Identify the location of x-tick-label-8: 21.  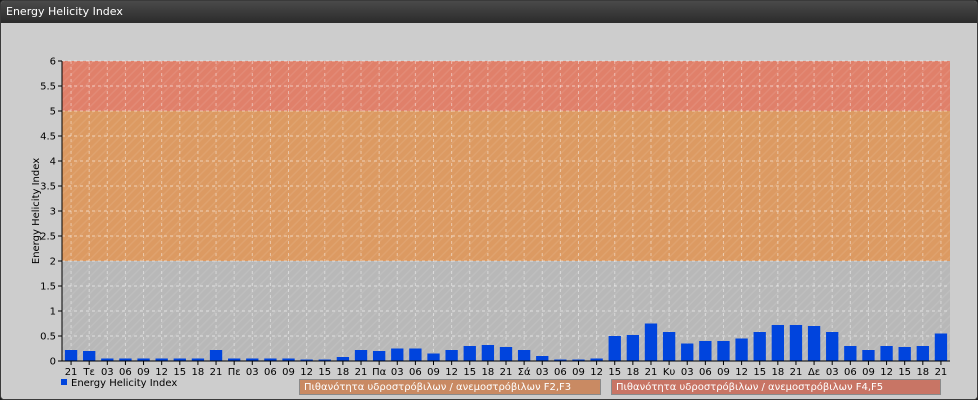
(216, 372).